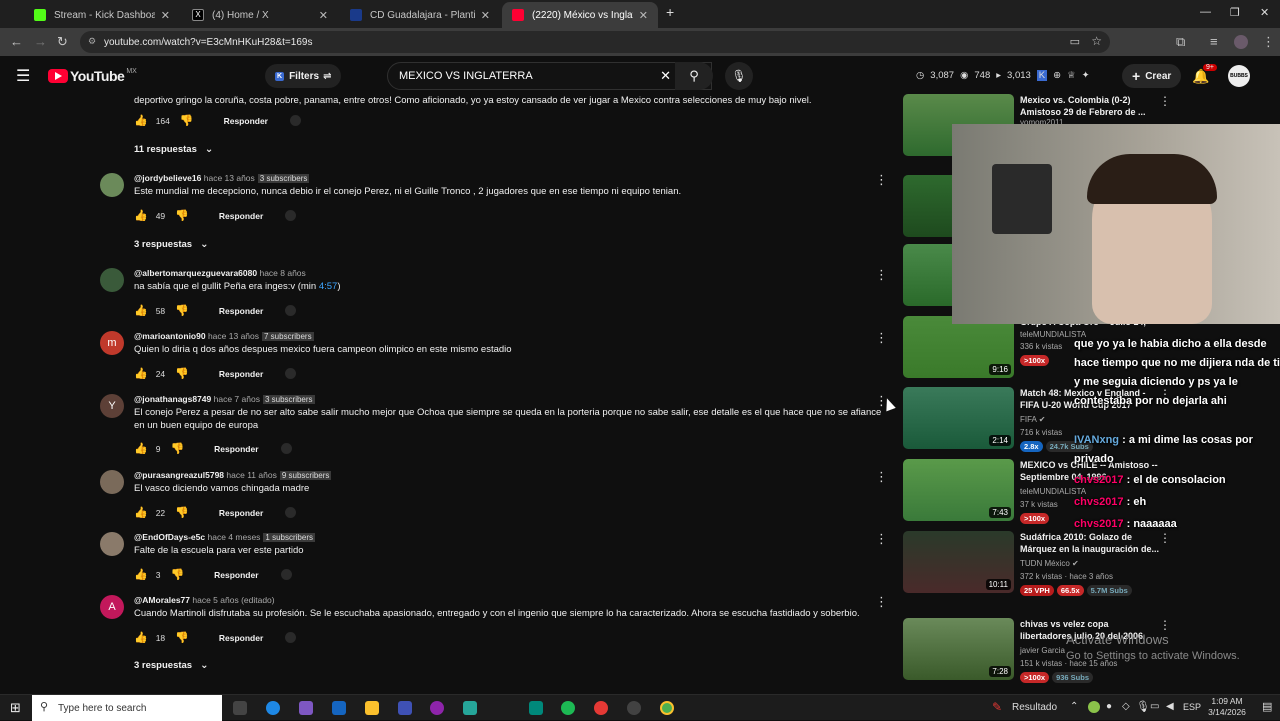  I want to click on mail-icon, so click(339, 708).